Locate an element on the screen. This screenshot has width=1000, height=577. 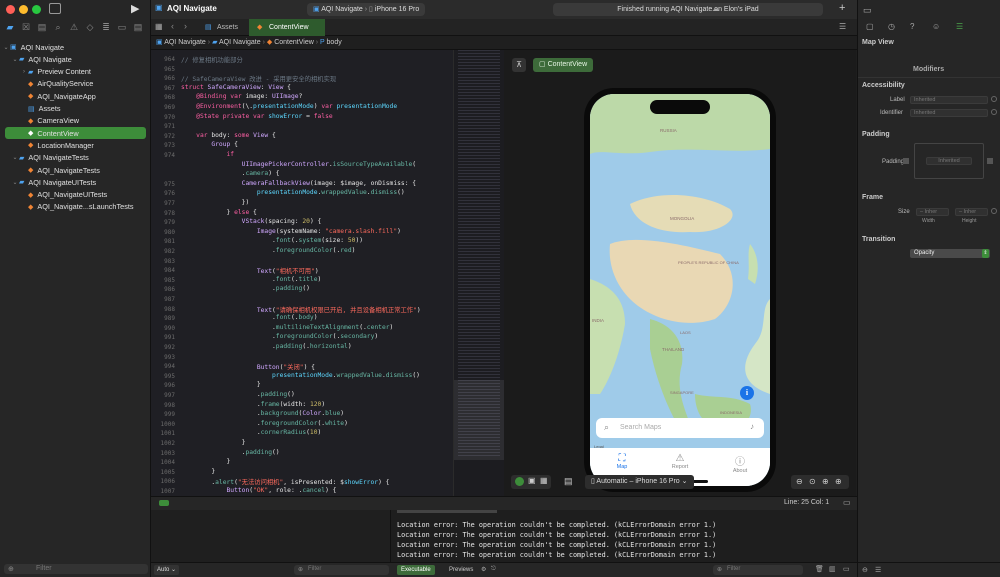
split-view-icon: ▥ is located at coordinates (832, 569).